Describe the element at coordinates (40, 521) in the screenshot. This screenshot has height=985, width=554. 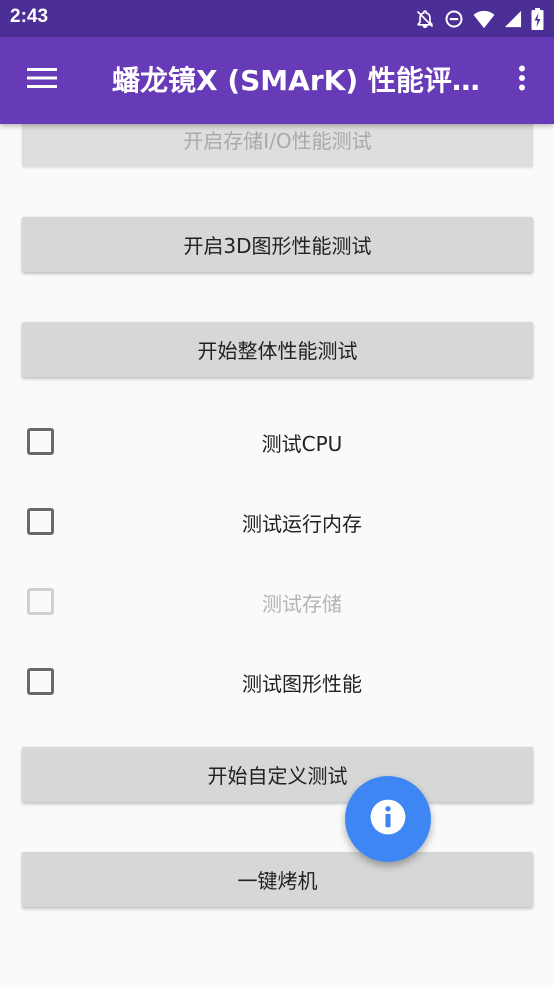
I see `memory-checkbox` at that location.